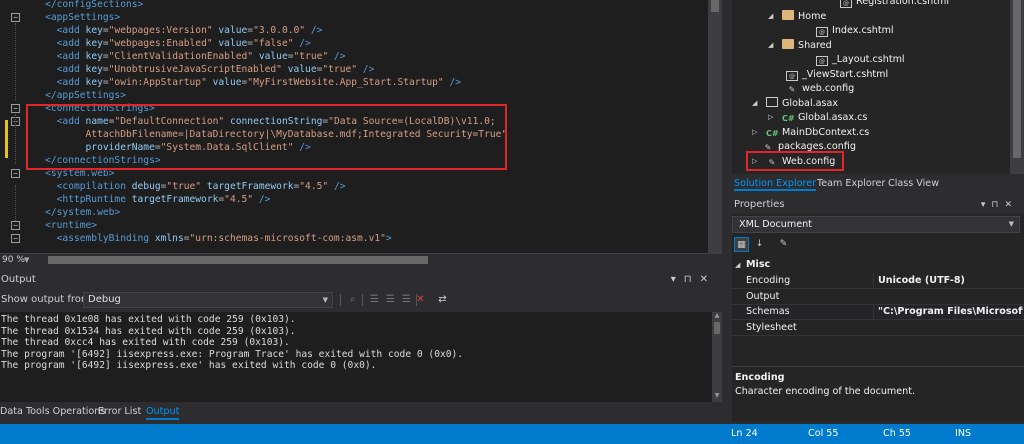 The width and height of the screenshot is (1024, 444). What do you see at coordinates (807, 45) in the screenshot?
I see `solution-tree-item: Shared` at bounding box center [807, 45].